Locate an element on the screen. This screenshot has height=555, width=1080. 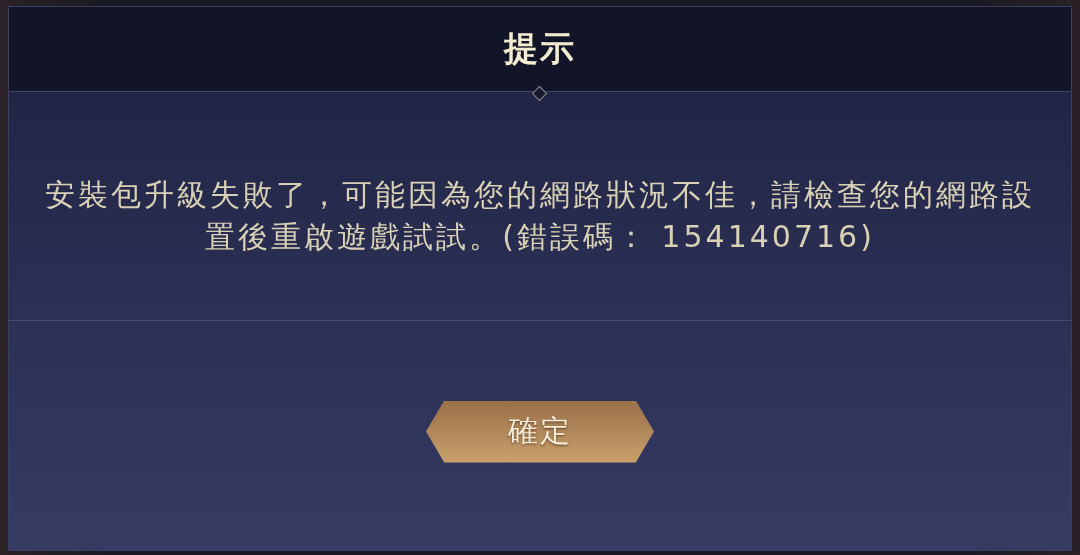
confirm-button: 確定 is located at coordinates (540, 431).